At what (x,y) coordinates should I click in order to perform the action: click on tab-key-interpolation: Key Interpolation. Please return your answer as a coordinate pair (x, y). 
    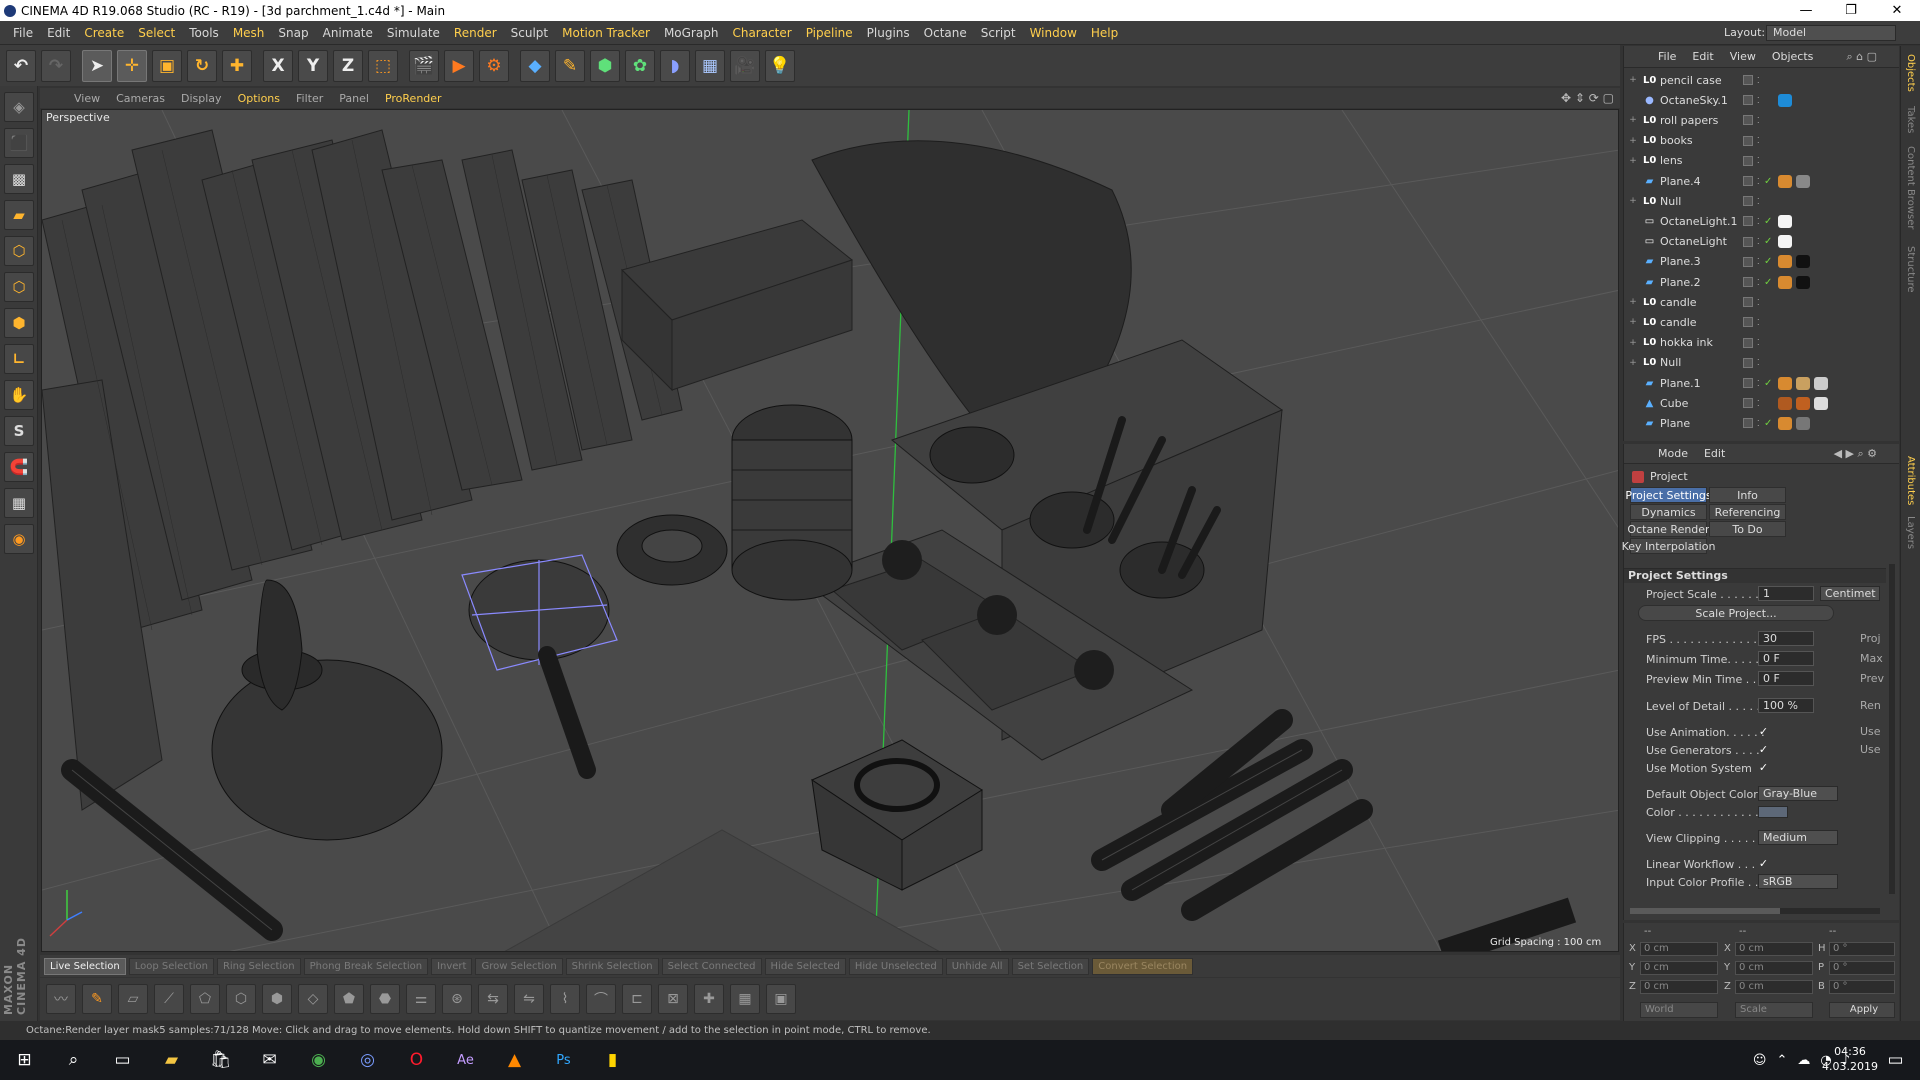
    Looking at the image, I should click on (1668, 546).